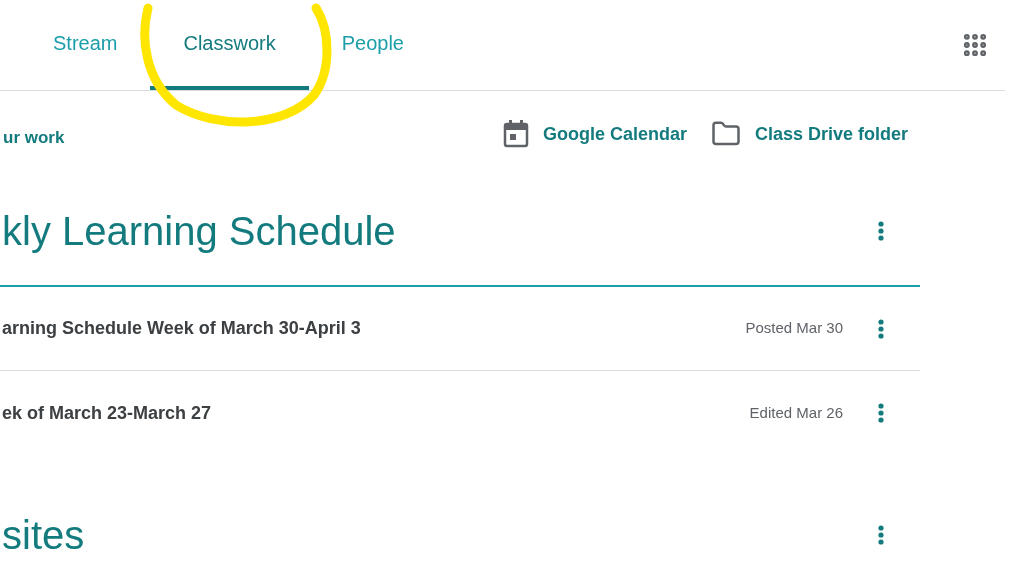 The height and width of the screenshot is (565, 1009). What do you see at coordinates (515, 134) in the screenshot?
I see `calendar-icon` at bounding box center [515, 134].